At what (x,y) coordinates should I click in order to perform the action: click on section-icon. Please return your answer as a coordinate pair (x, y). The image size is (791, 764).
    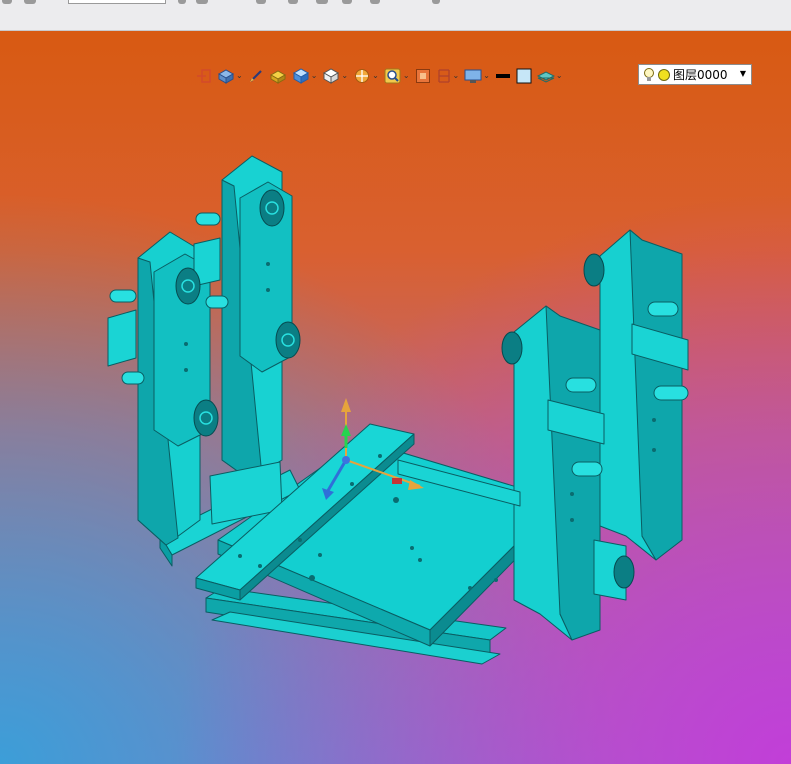
    Looking at the image, I should click on (362, 76).